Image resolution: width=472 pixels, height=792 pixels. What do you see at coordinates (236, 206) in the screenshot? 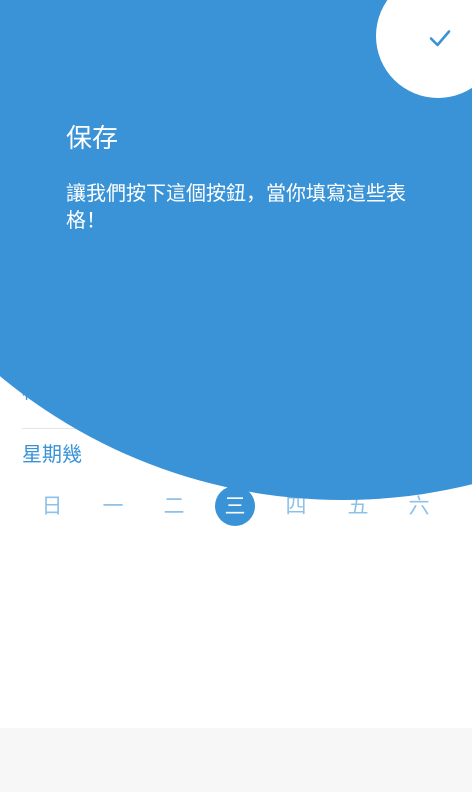
I see `tutorial-description: 讓我們按下這個按鈕，當你填寫這些表格！` at bounding box center [236, 206].